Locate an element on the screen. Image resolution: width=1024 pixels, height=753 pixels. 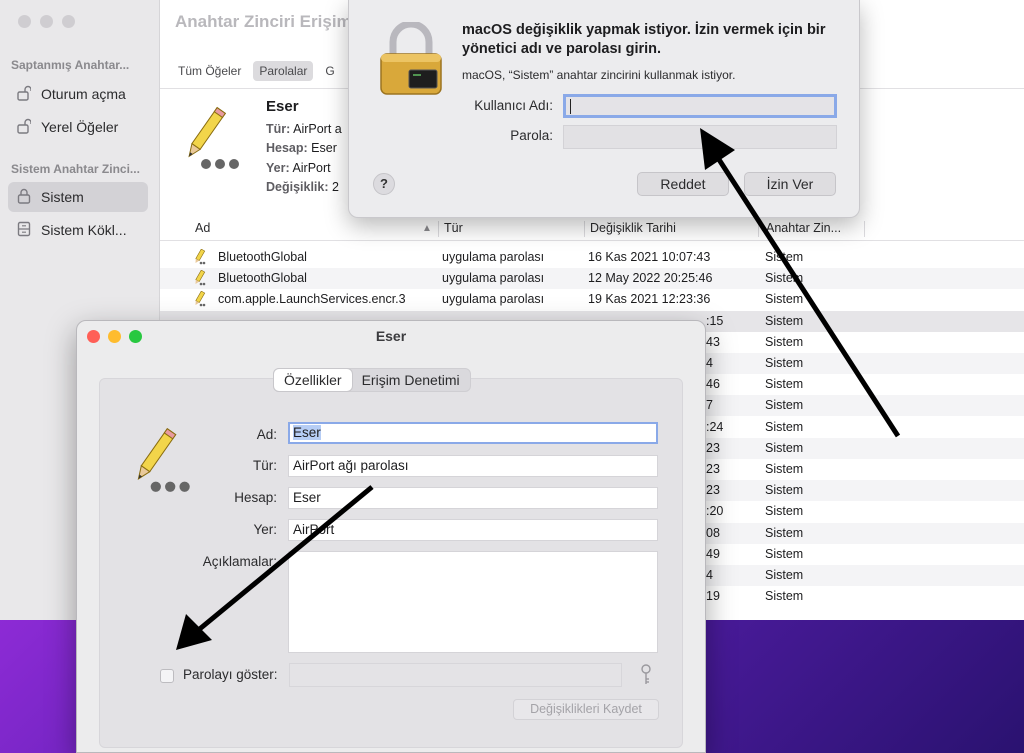
sidebar-item-local-items: Yerel Öğeler is located at coordinates (78, 127).